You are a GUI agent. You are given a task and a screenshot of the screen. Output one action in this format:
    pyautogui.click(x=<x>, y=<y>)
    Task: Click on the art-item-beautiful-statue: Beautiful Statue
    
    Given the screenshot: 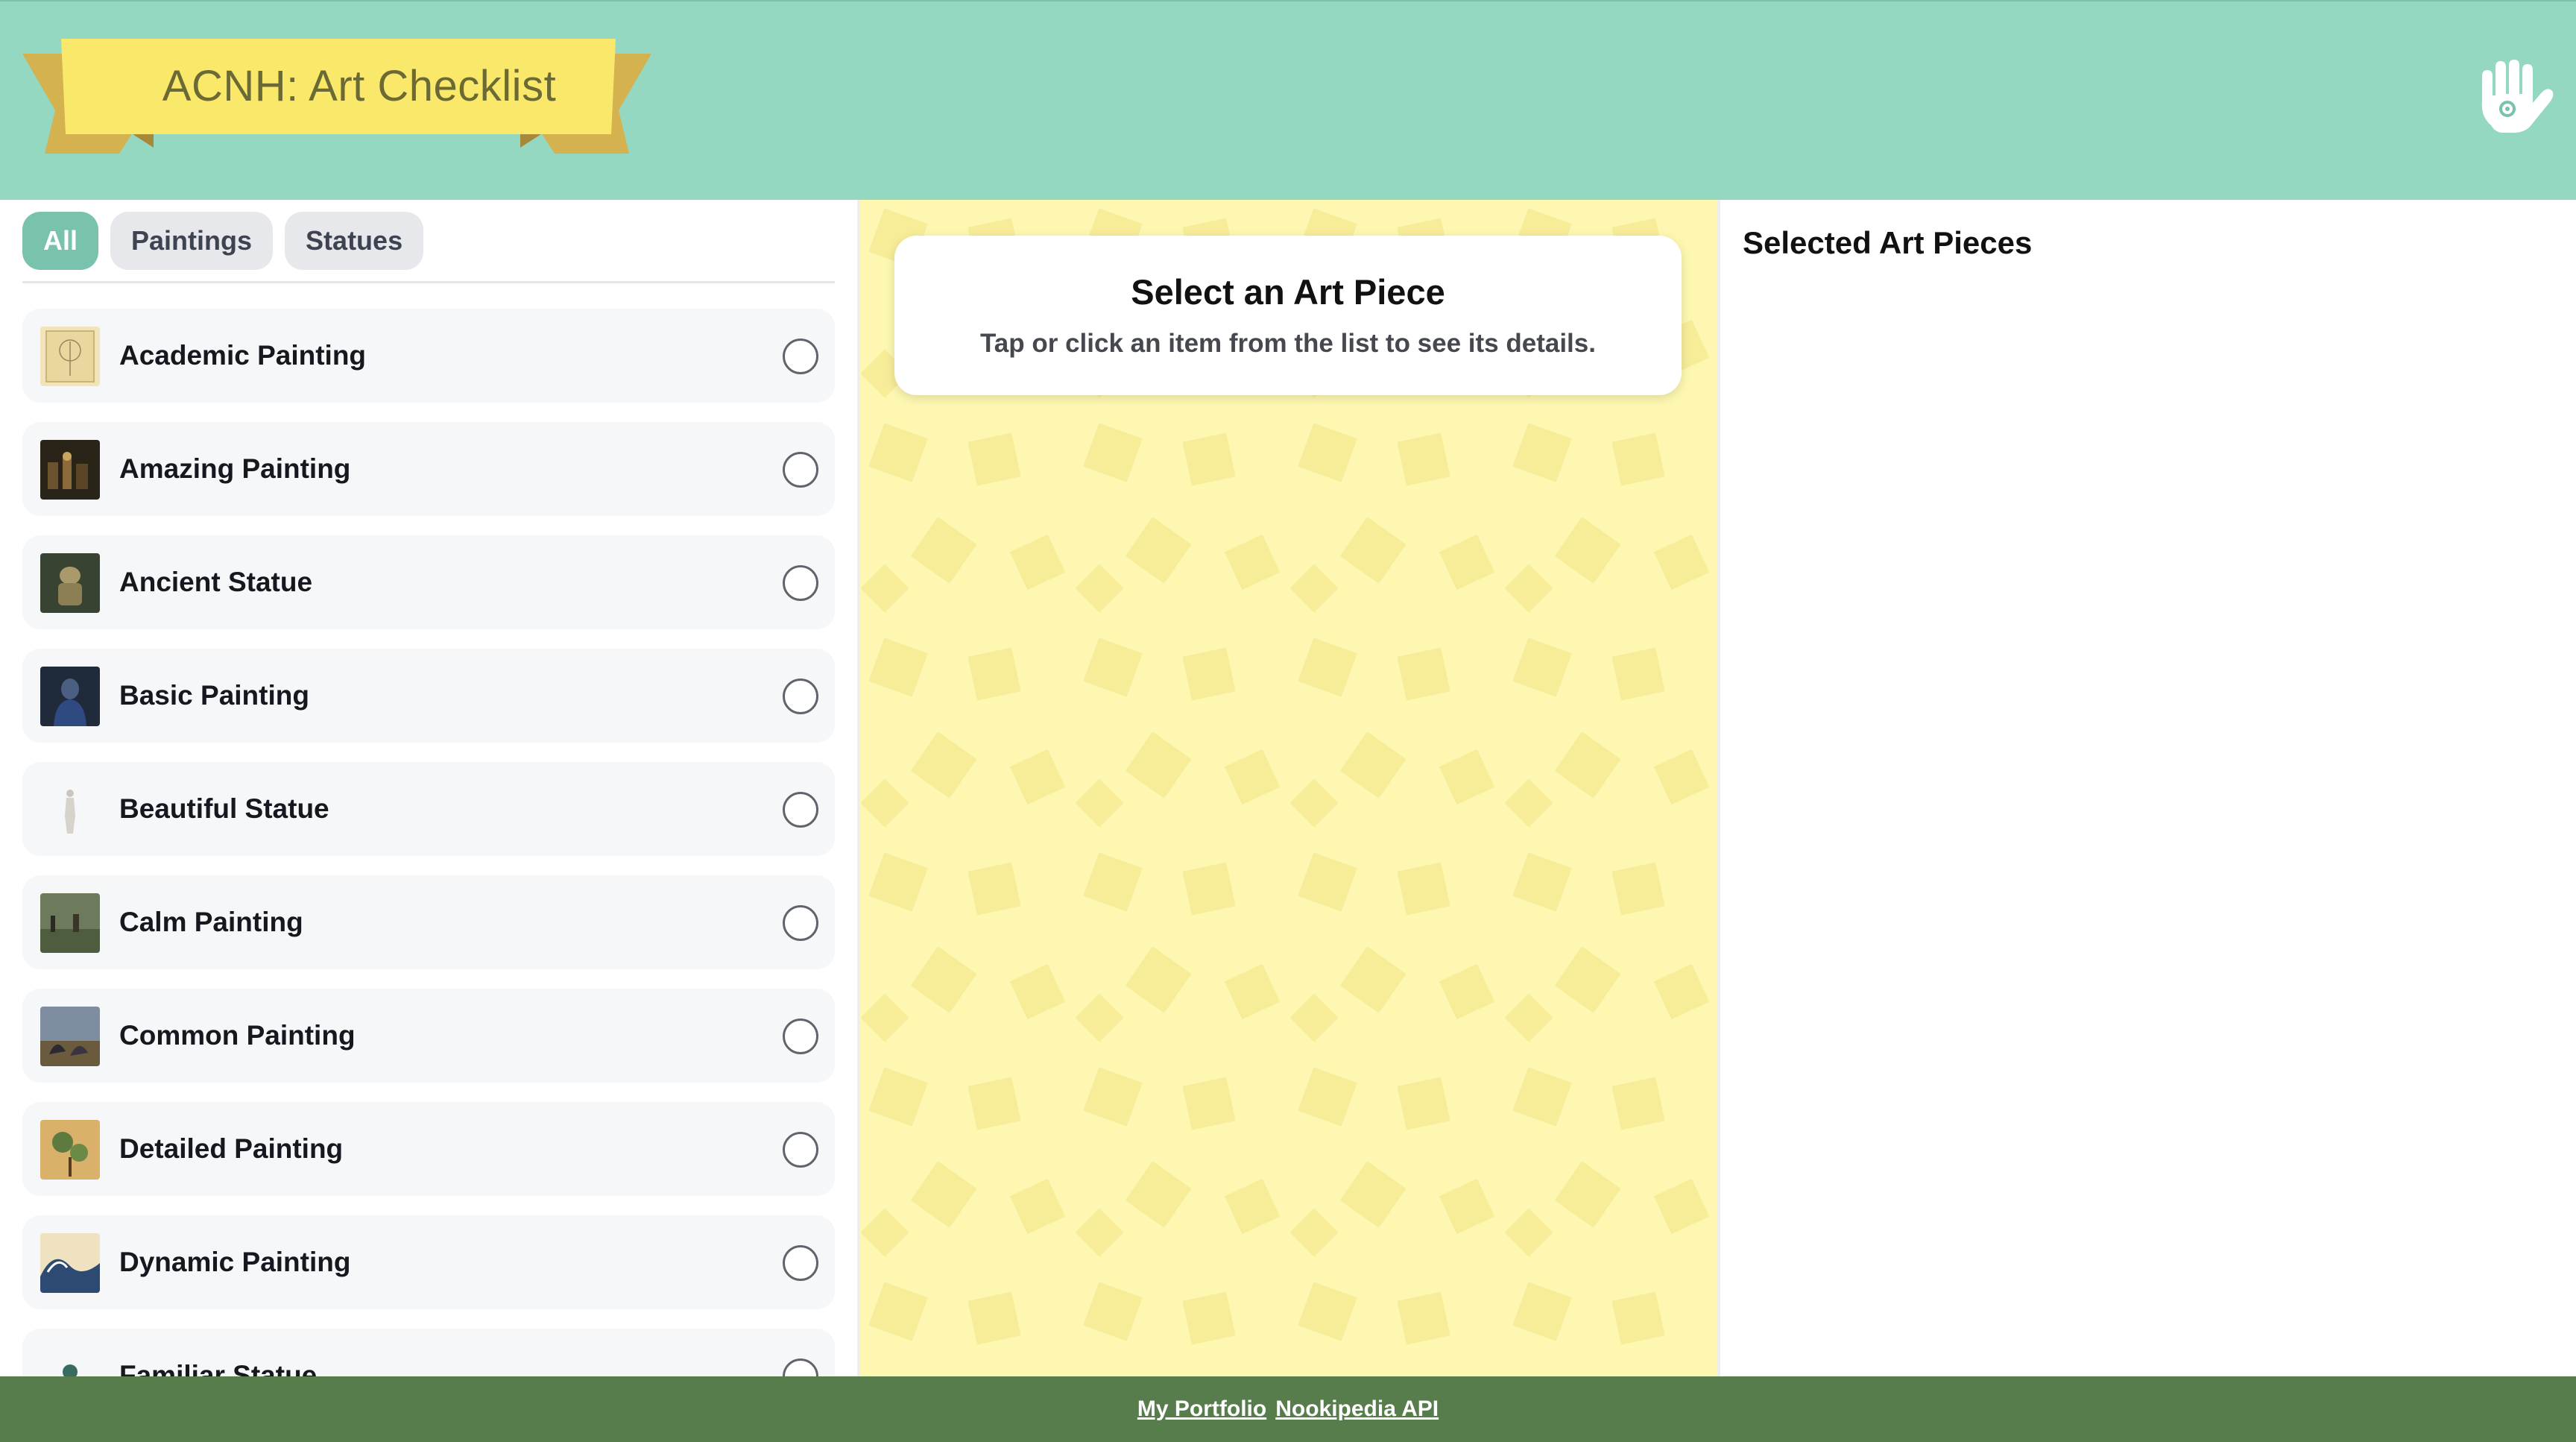 What is the action you would take?
    pyautogui.click(x=428, y=809)
    